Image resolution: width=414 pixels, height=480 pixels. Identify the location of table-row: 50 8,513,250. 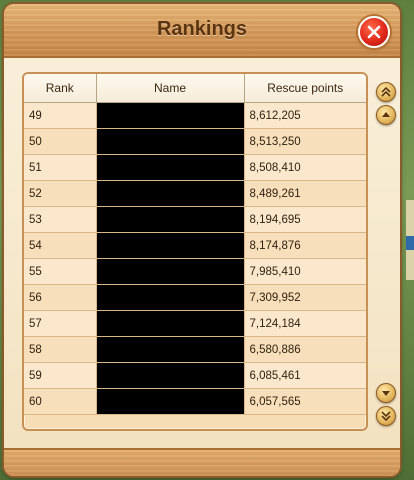
(195, 141).